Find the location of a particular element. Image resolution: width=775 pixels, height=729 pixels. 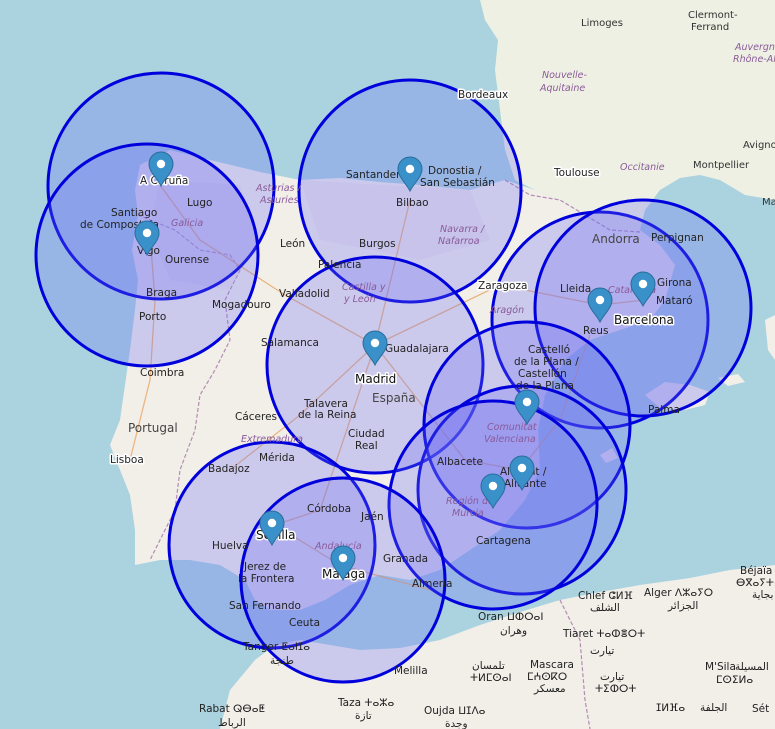

label-alger: Alger ⴷⵣⴰⵢⵔ is located at coordinates (678, 593).